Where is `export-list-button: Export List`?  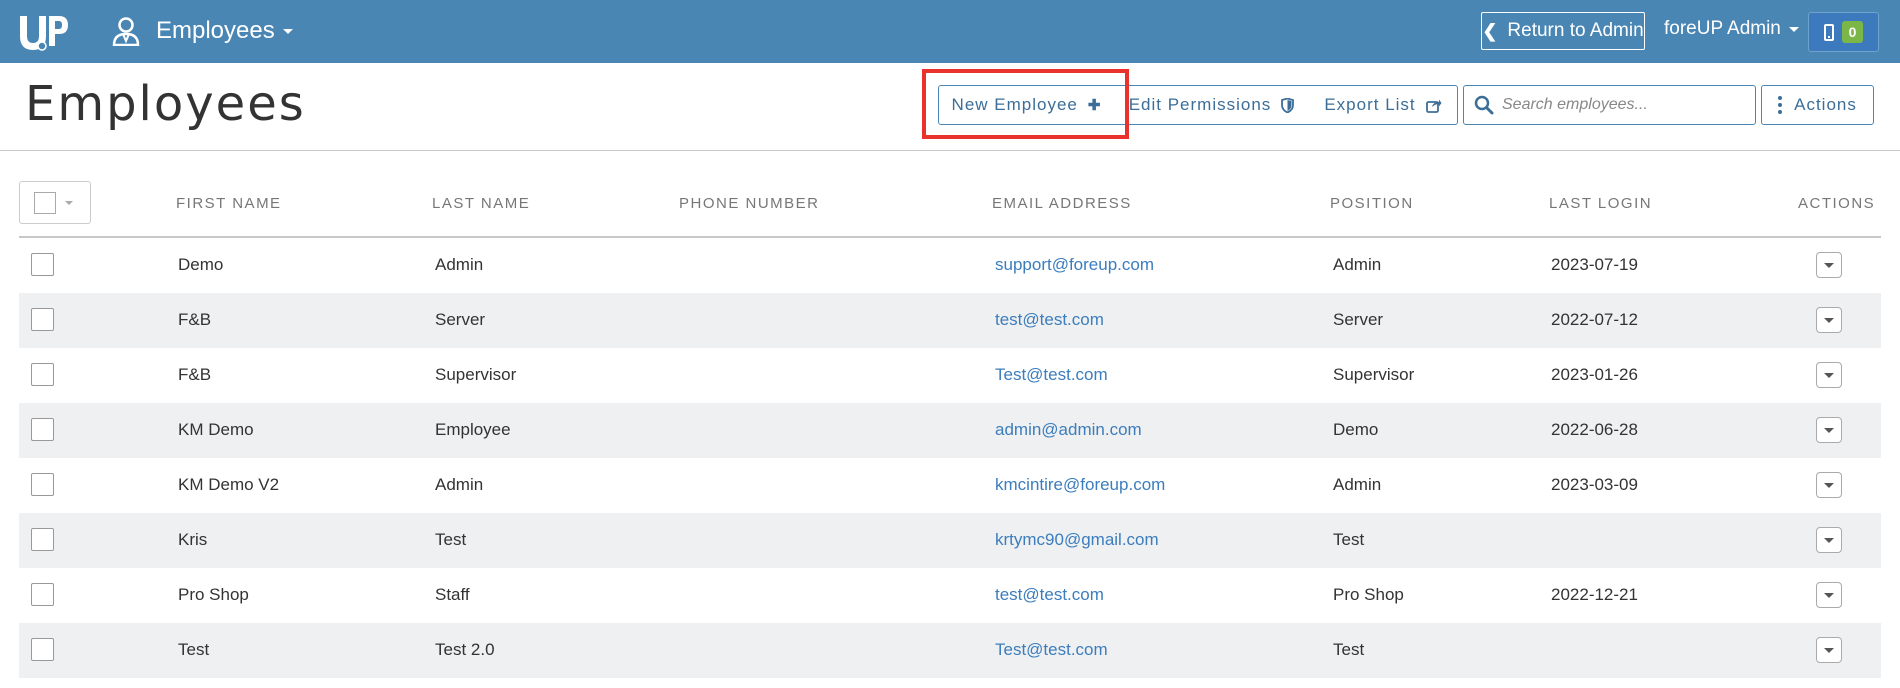 export-list-button: Export List is located at coordinates (1383, 105).